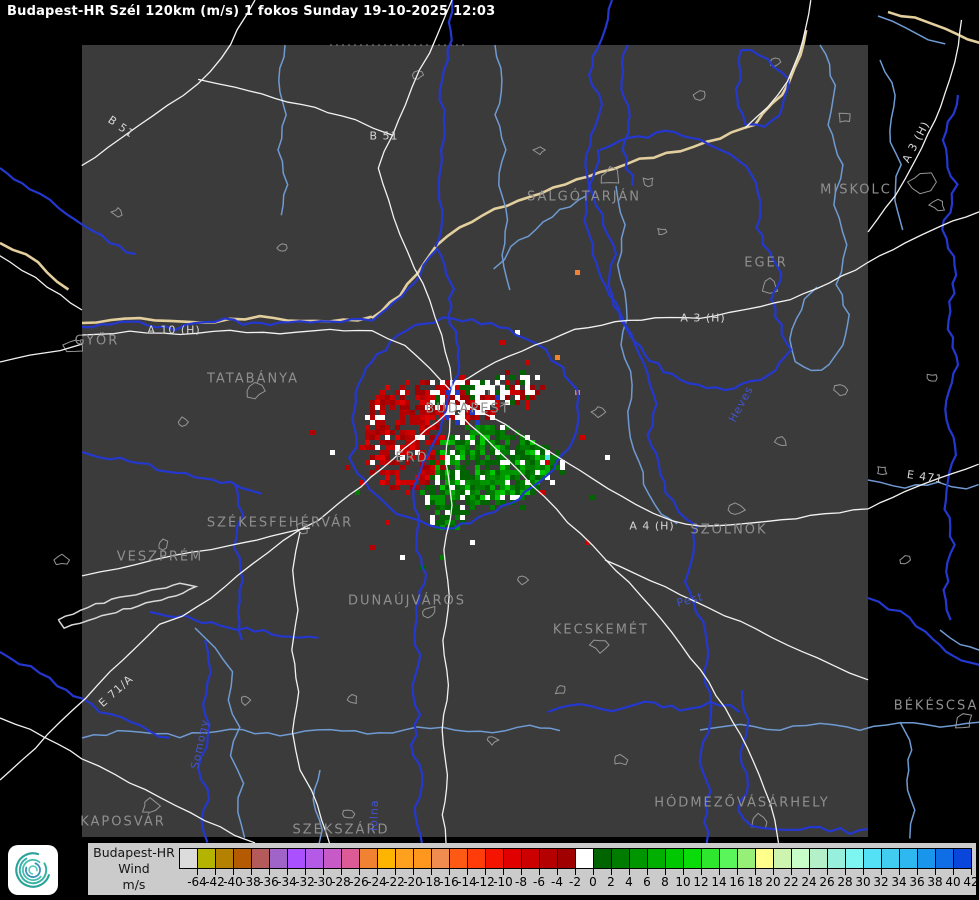 The width and height of the screenshot is (979, 900). Describe the element at coordinates (737, 882) in the screenshot. I see `scale-tick-label: 16` at that location.